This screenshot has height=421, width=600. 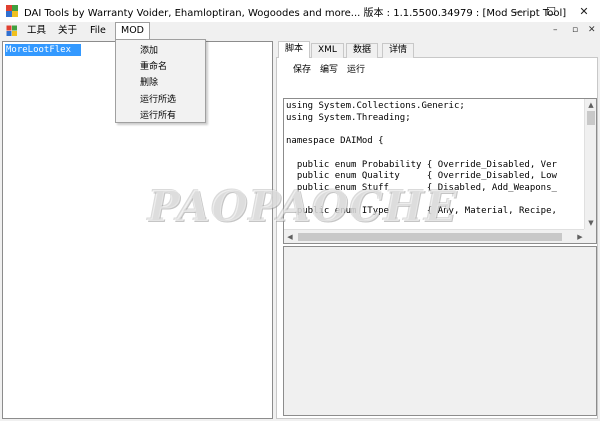 What do you see at coordinates (551, 11) in the screenshot?
I see `maximize-button: ☐` at bounding box center [551, 11].